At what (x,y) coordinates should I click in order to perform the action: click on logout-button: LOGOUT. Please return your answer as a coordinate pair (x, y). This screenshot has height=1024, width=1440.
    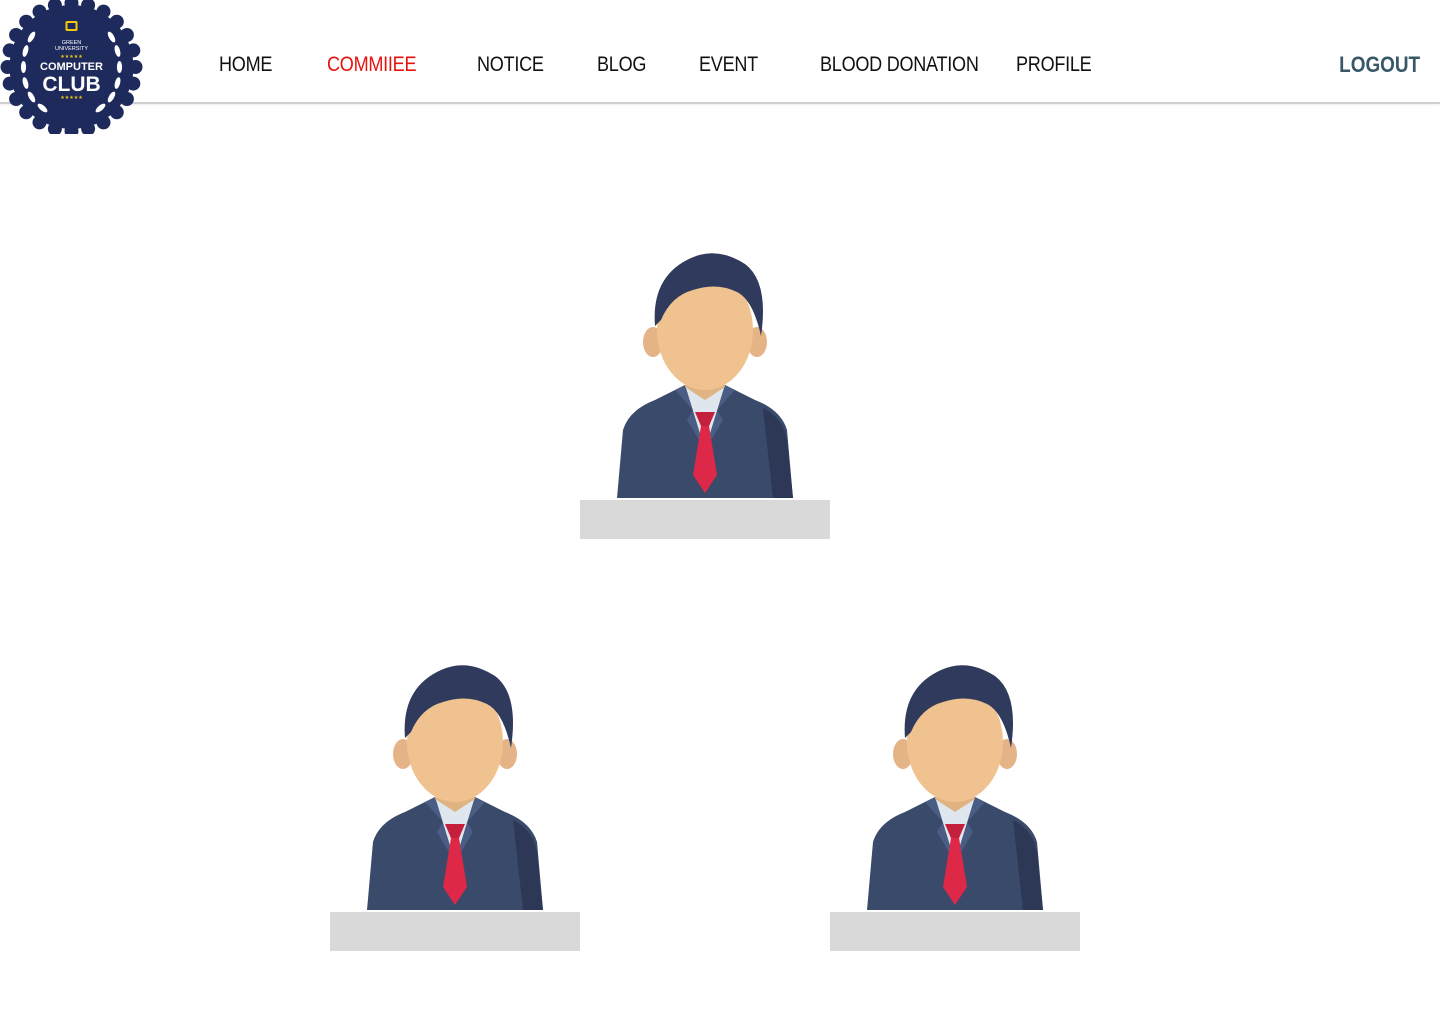
    Looking at the image, I should click on (1379, 65).